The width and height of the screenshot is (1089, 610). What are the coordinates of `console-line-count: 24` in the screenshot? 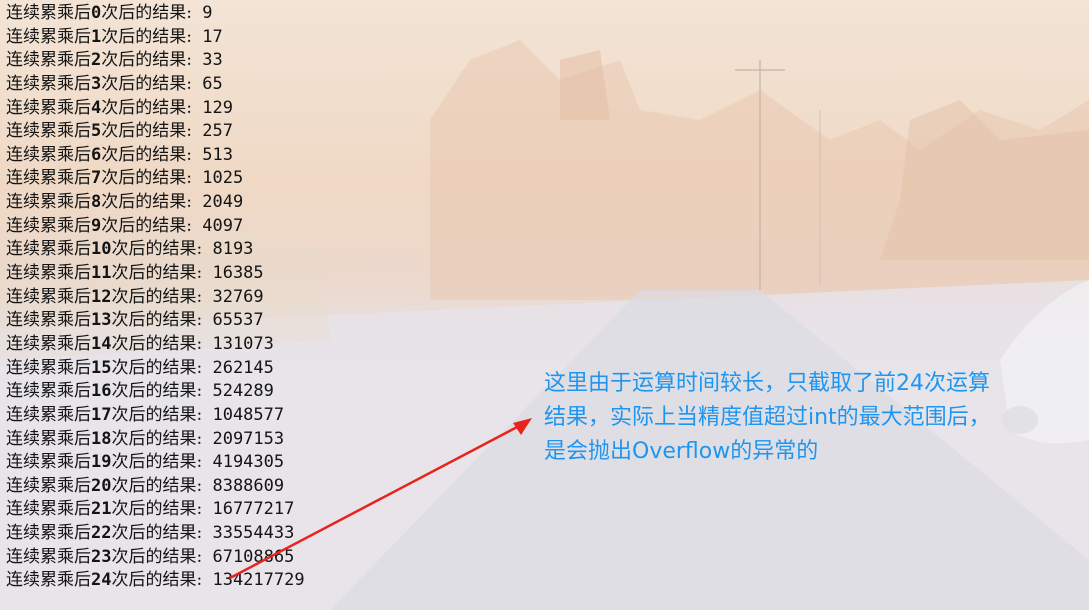 It's located at (101, 580).